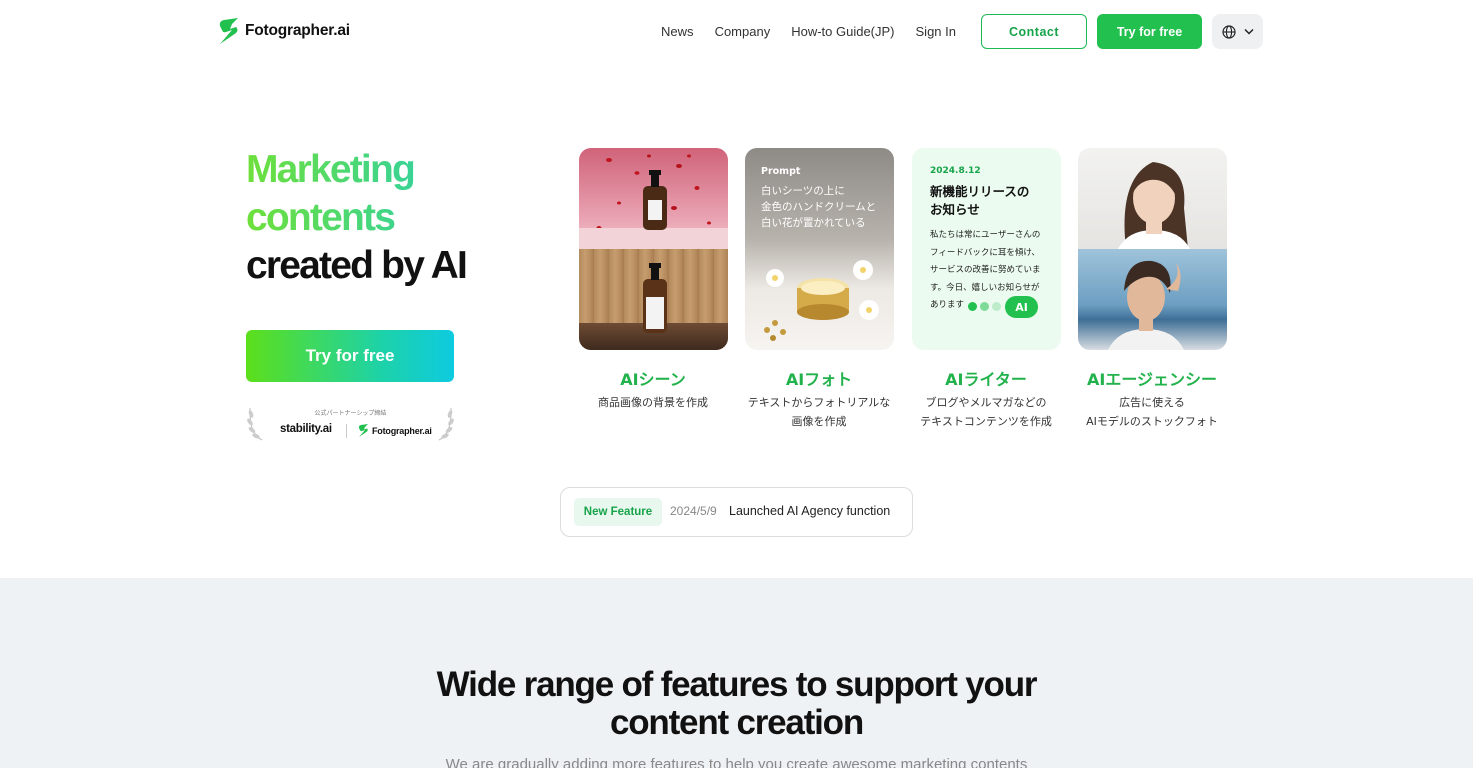 Image resolution: width=1473 pixels, height=768 pixels. Describe the element at coordinates (985, 252) in the screenshot. I see `writer-body-line2: フィードバックに耳を傾け、` at that location.